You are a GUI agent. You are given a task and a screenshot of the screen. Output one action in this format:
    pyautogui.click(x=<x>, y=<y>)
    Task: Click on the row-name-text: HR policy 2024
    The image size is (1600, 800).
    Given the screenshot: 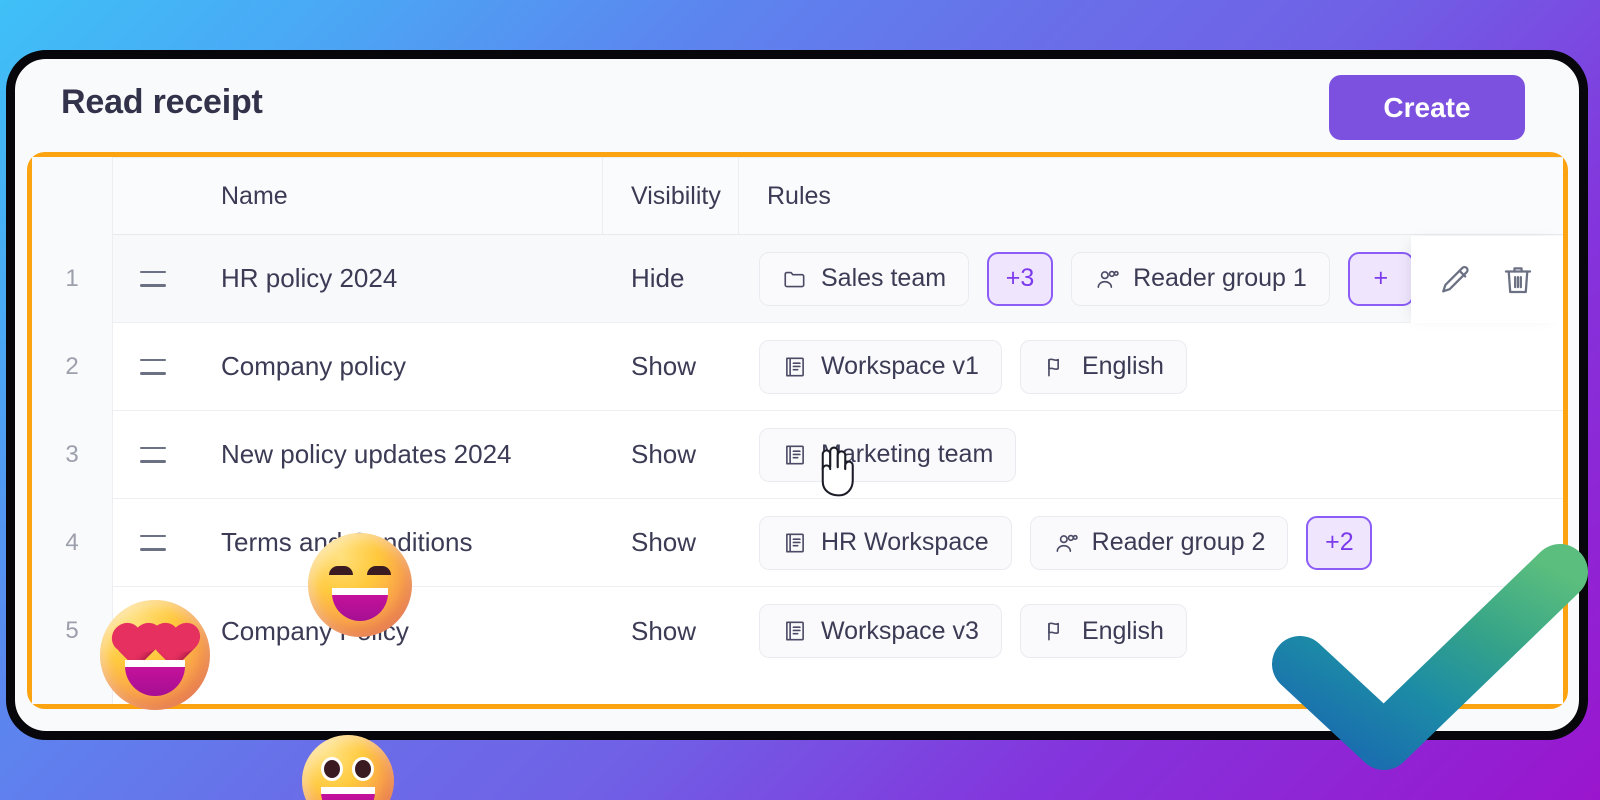 What is the action you would take?
    pyautogui.click(x=309, y=278)
    